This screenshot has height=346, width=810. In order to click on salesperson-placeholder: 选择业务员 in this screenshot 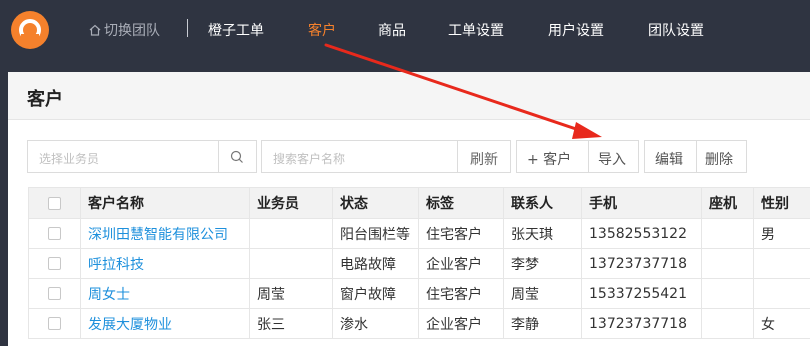, I will do `click(69, 159)`.